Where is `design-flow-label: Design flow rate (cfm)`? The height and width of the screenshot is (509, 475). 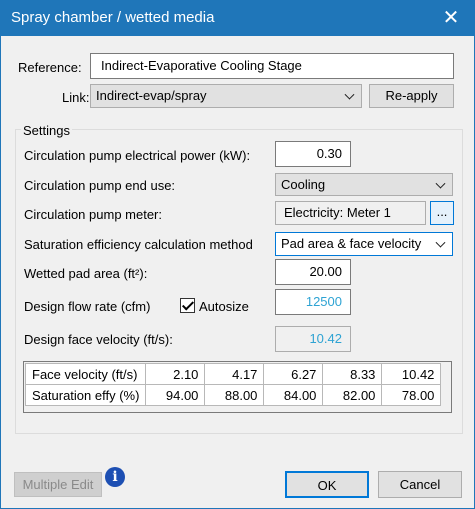
design-flow-label: Design flow rate (cfm) is located at coordinates (87, 306).